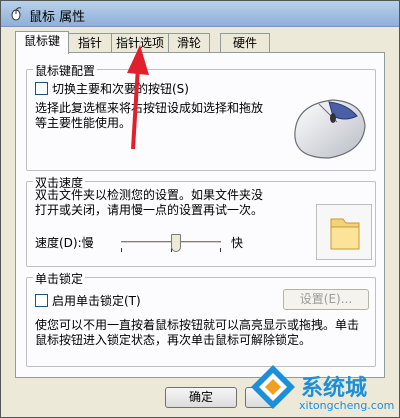 The image size is (400, 418). What do you see at coordinates (245, 43) in the screenshot?
I see `tab-hardware: 硬件` at bounding box center [245, 43].